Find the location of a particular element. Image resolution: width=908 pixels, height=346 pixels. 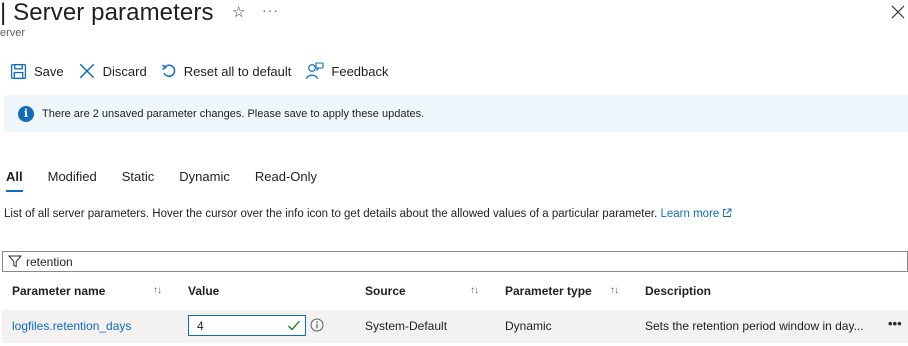

column-header-value: Value is located at coordinates (204, 291).